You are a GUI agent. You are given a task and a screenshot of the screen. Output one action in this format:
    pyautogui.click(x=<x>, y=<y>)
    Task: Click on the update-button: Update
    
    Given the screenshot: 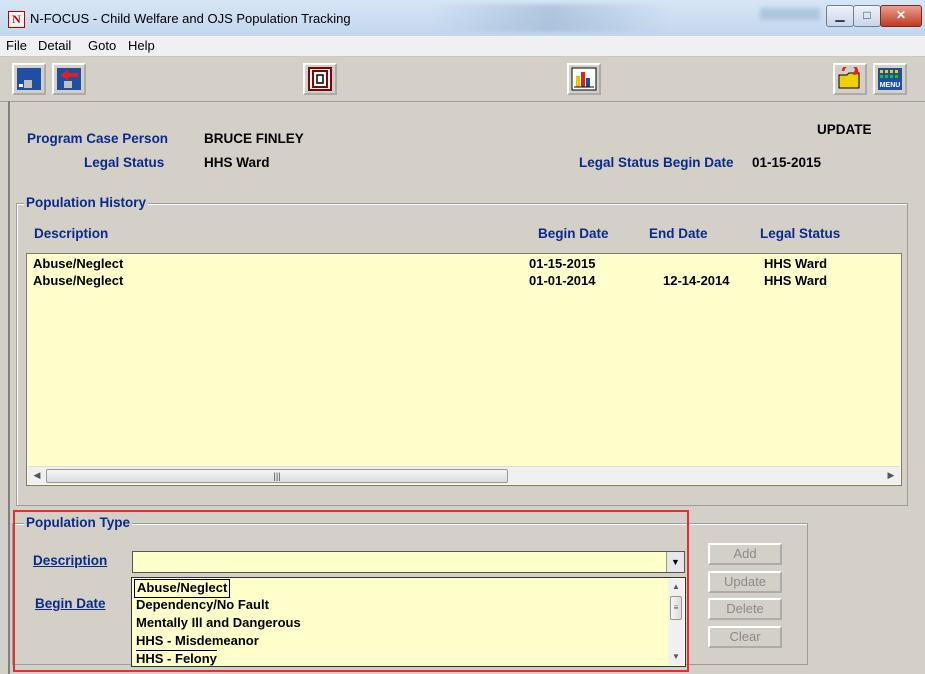 What is the action you would take?
    pyautogui.click(x=745, y=582)
    